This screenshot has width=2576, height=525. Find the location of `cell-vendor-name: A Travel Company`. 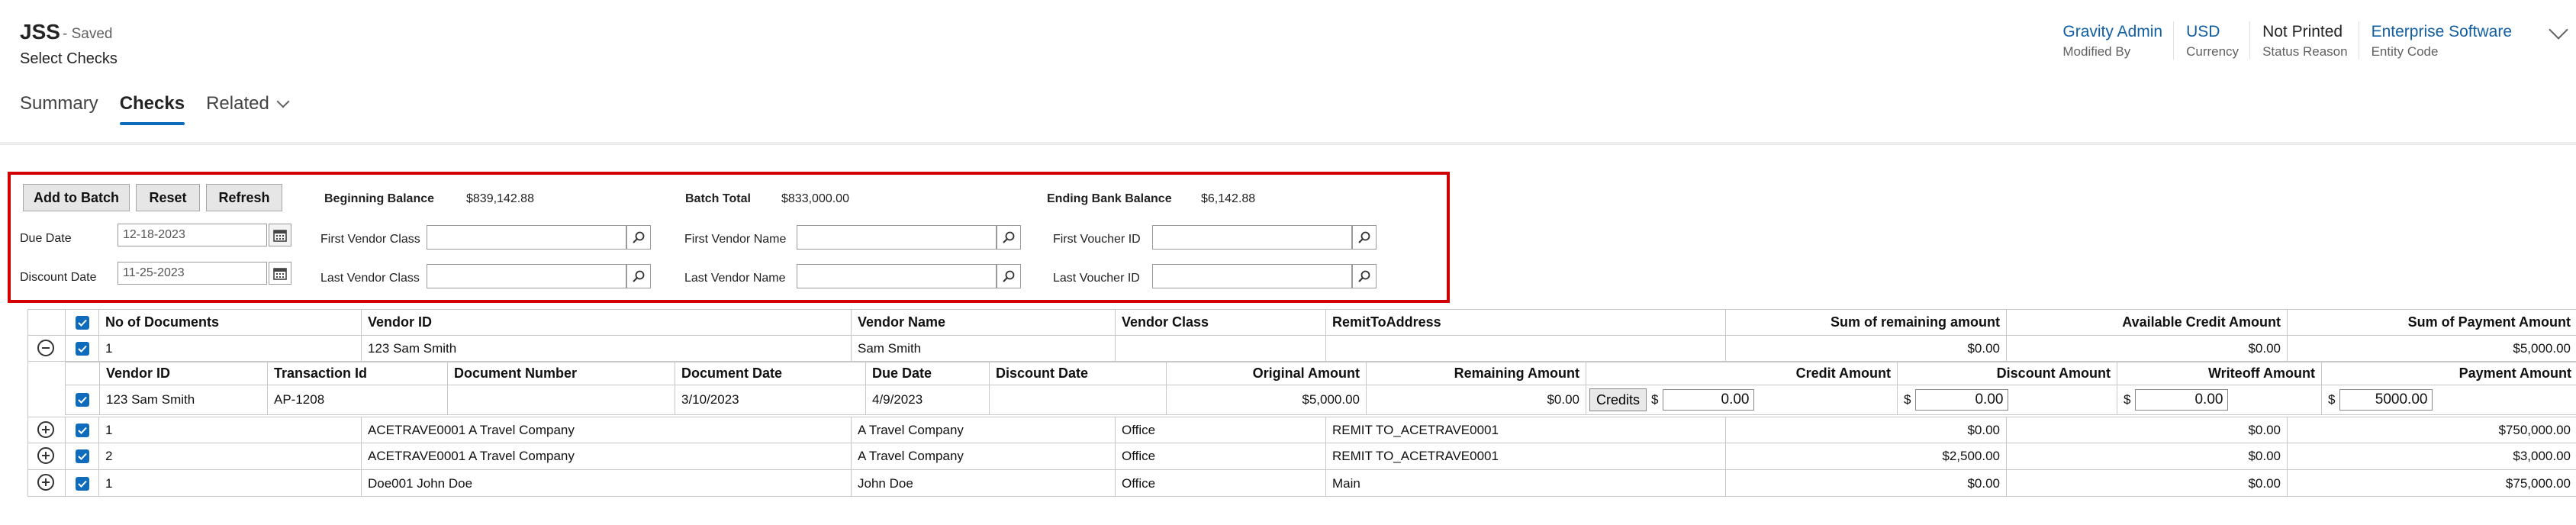

cell-vendor-name: A Travel Company is located at coordinates (983, 430).